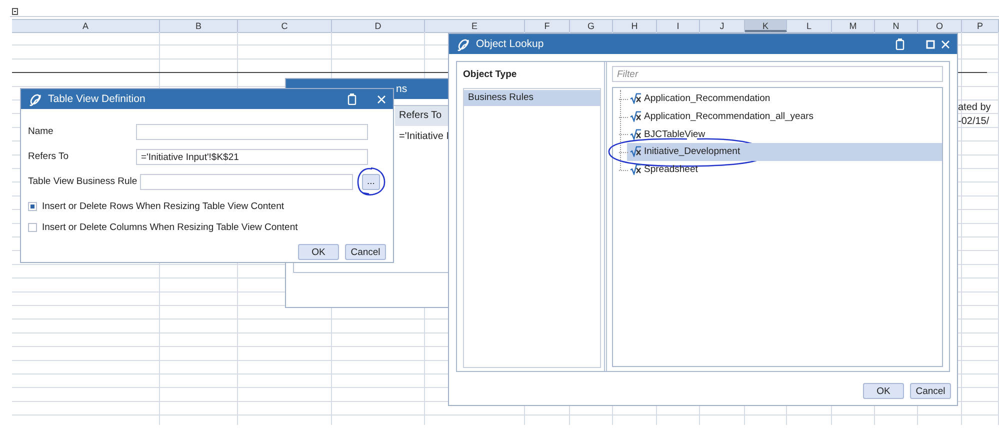  Describe the element at coordinates (97, 99) in the screenshot. I see `dialog-title: Table View Definition` at that location.